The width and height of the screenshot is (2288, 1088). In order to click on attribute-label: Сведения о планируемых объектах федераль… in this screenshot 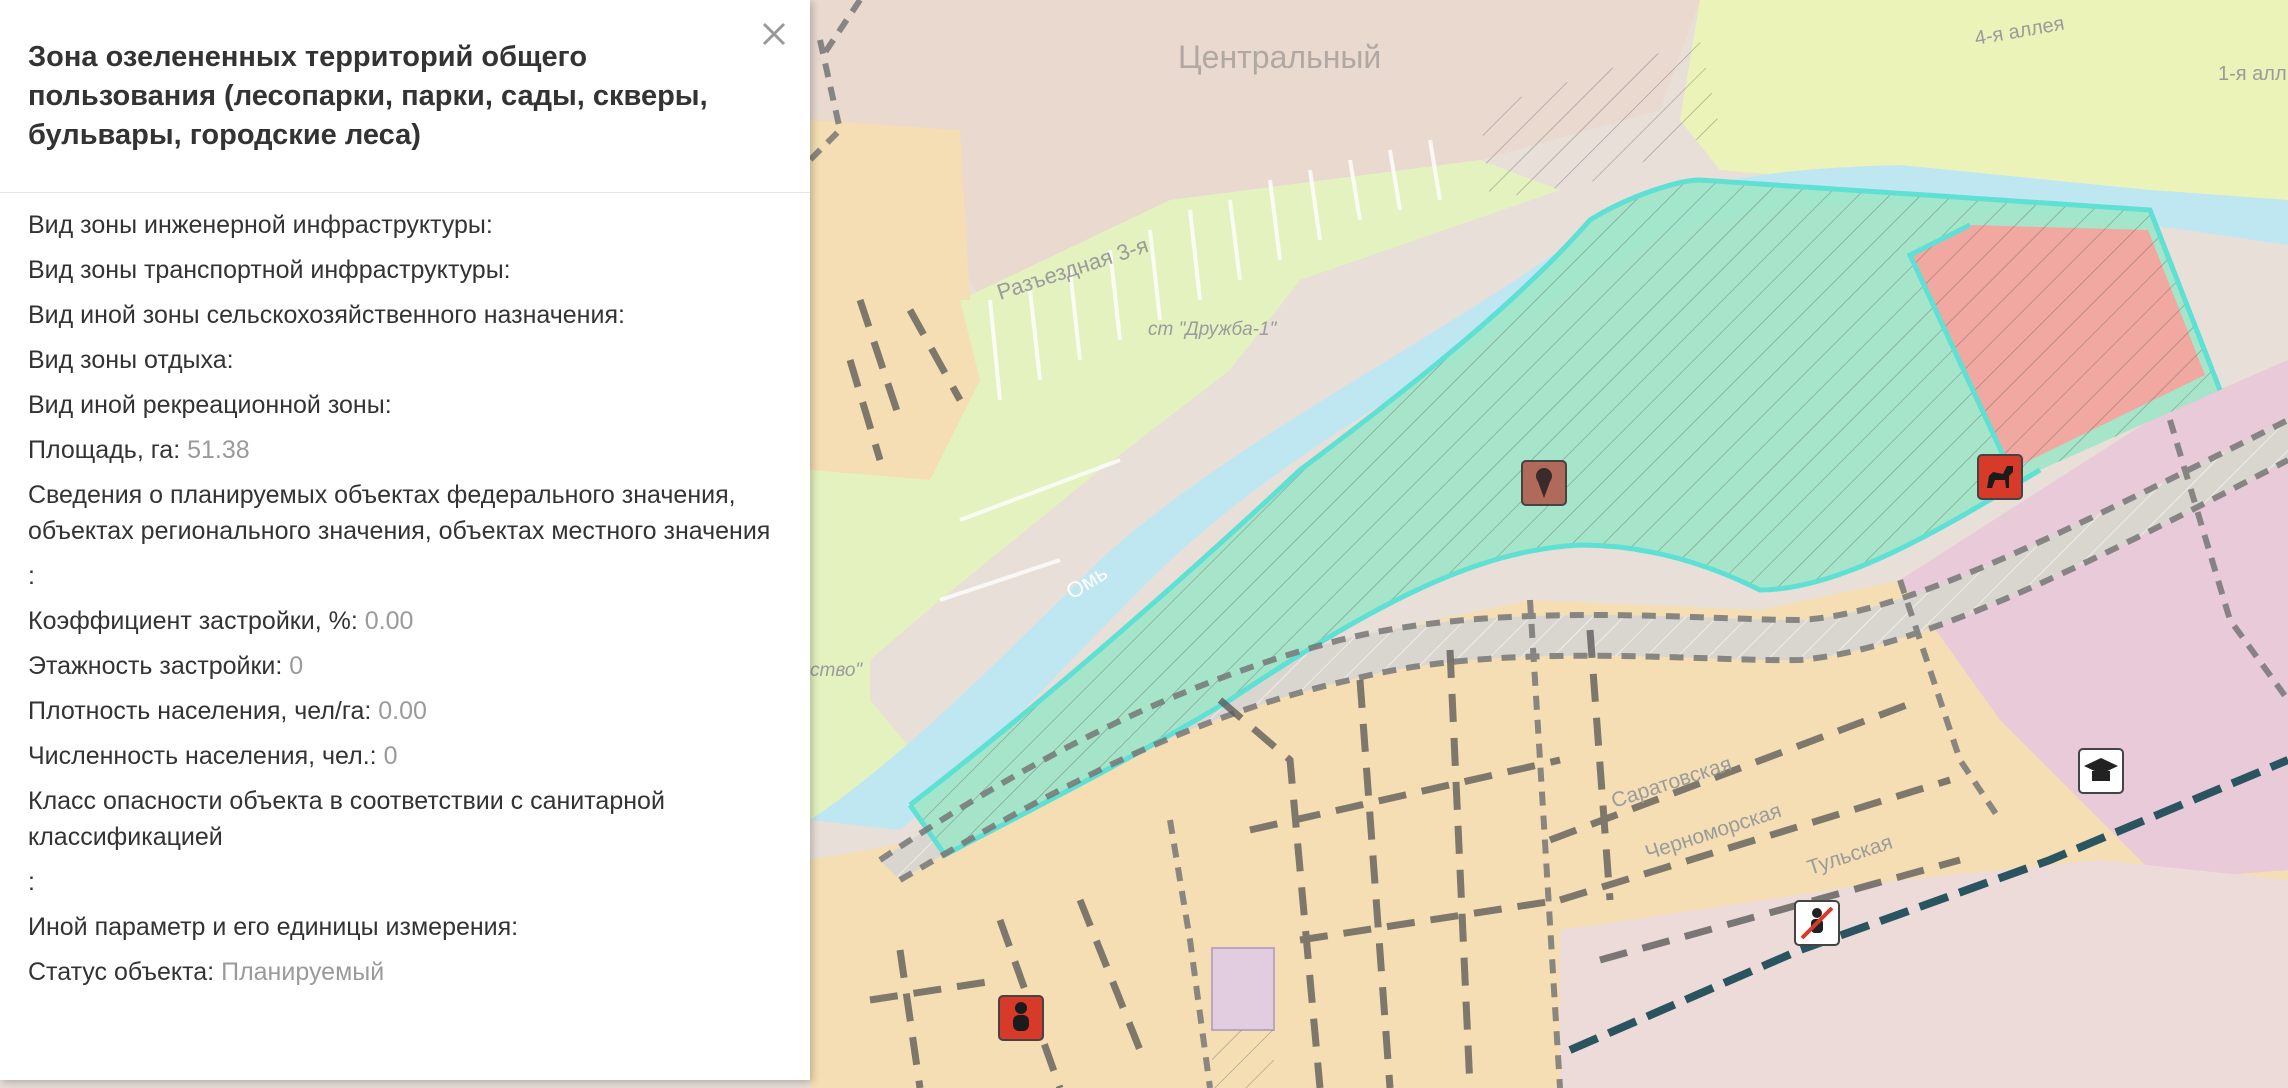, I will do `click(399, 513)`.